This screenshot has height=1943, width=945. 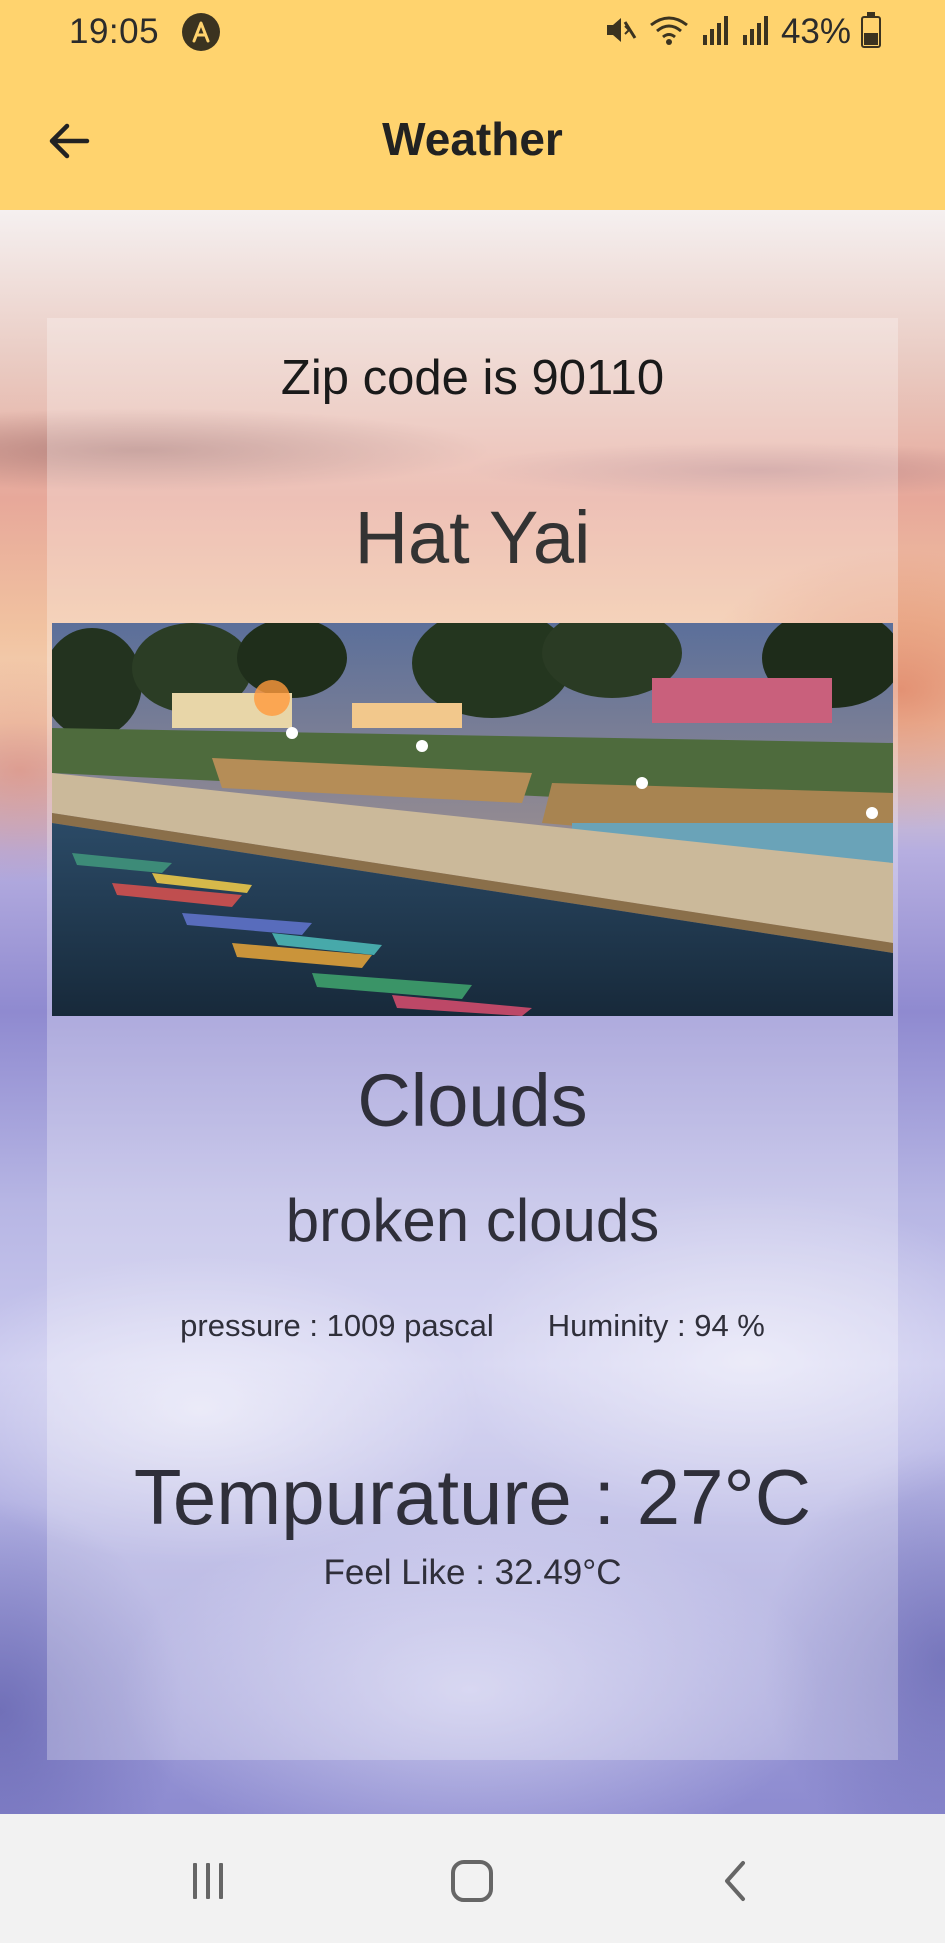 I want to click on pressure-label: pressure : 1009 pascal, so click(x=337, y=1325).